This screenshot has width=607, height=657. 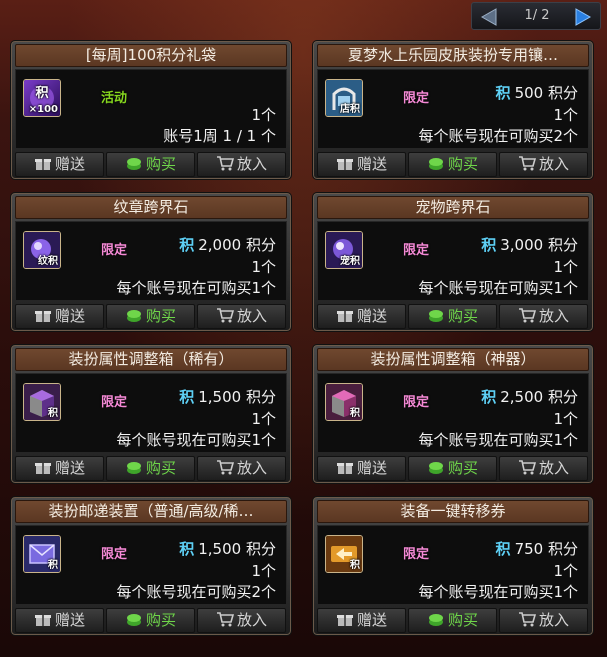 I want to click on price-value: 3,000, so click(x=522, y=245).